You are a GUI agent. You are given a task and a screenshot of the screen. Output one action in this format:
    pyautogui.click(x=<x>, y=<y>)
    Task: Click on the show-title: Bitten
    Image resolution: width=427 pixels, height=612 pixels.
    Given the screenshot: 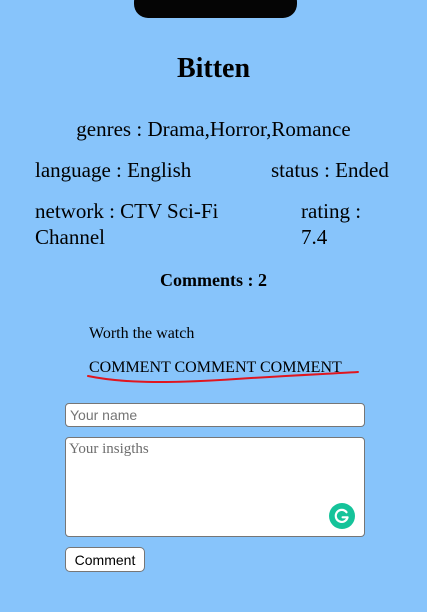 What is the action you would take?
    pyautogui.click(x=213, y=68)
    